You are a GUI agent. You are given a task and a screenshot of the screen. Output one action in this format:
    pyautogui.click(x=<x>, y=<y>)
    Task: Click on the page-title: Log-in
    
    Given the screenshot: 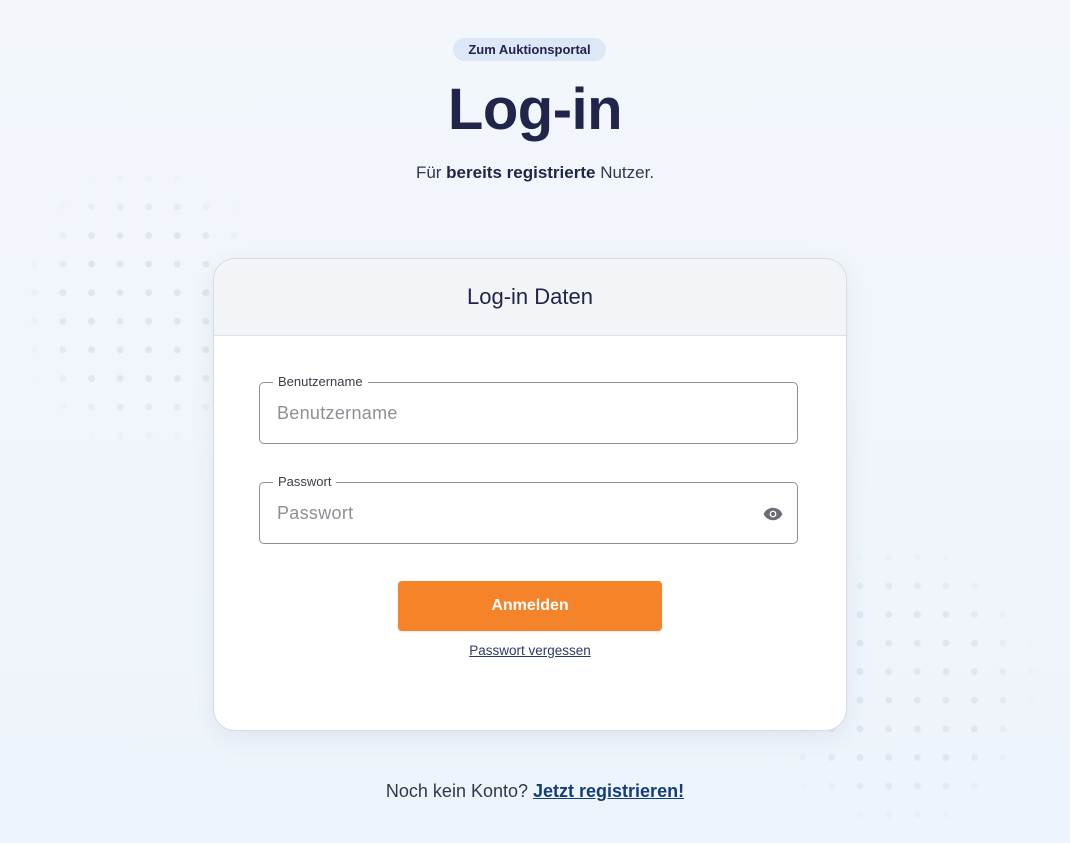 What is the action you would take?
    pyautogui.click(x=535, y=109)
    